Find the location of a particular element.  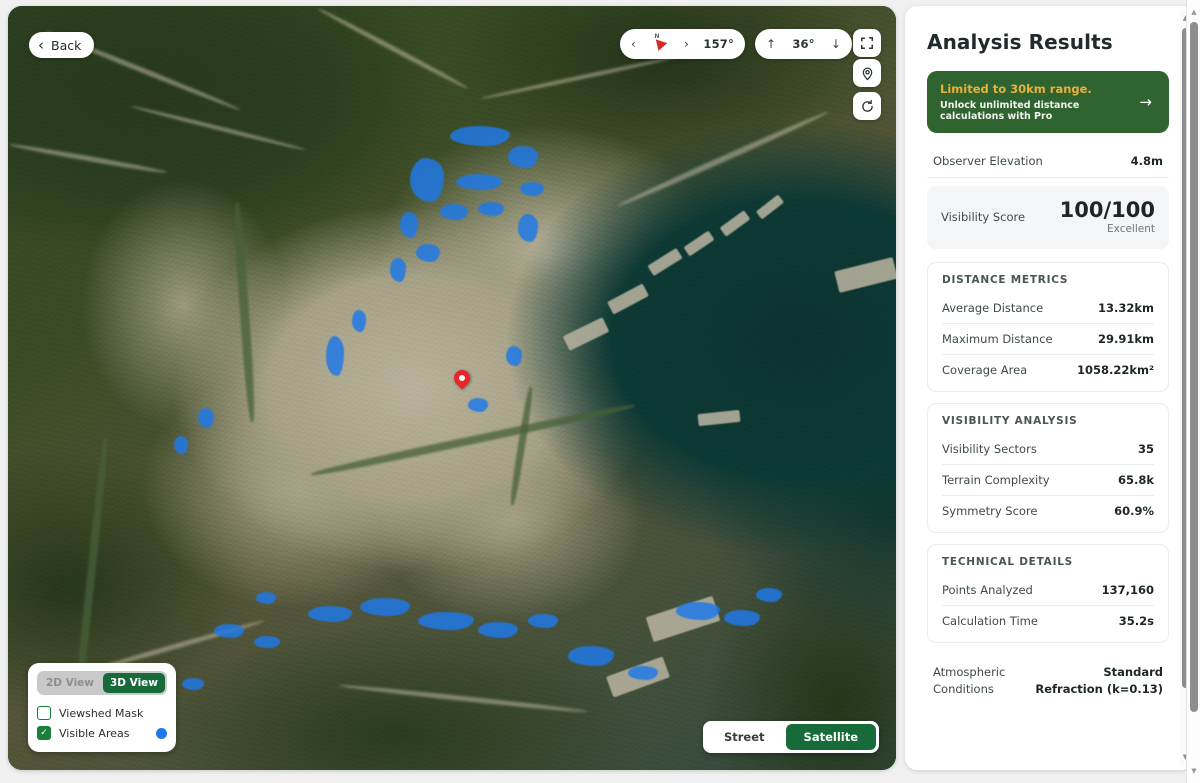

refresh-icon is located at coordinates (867, 105).